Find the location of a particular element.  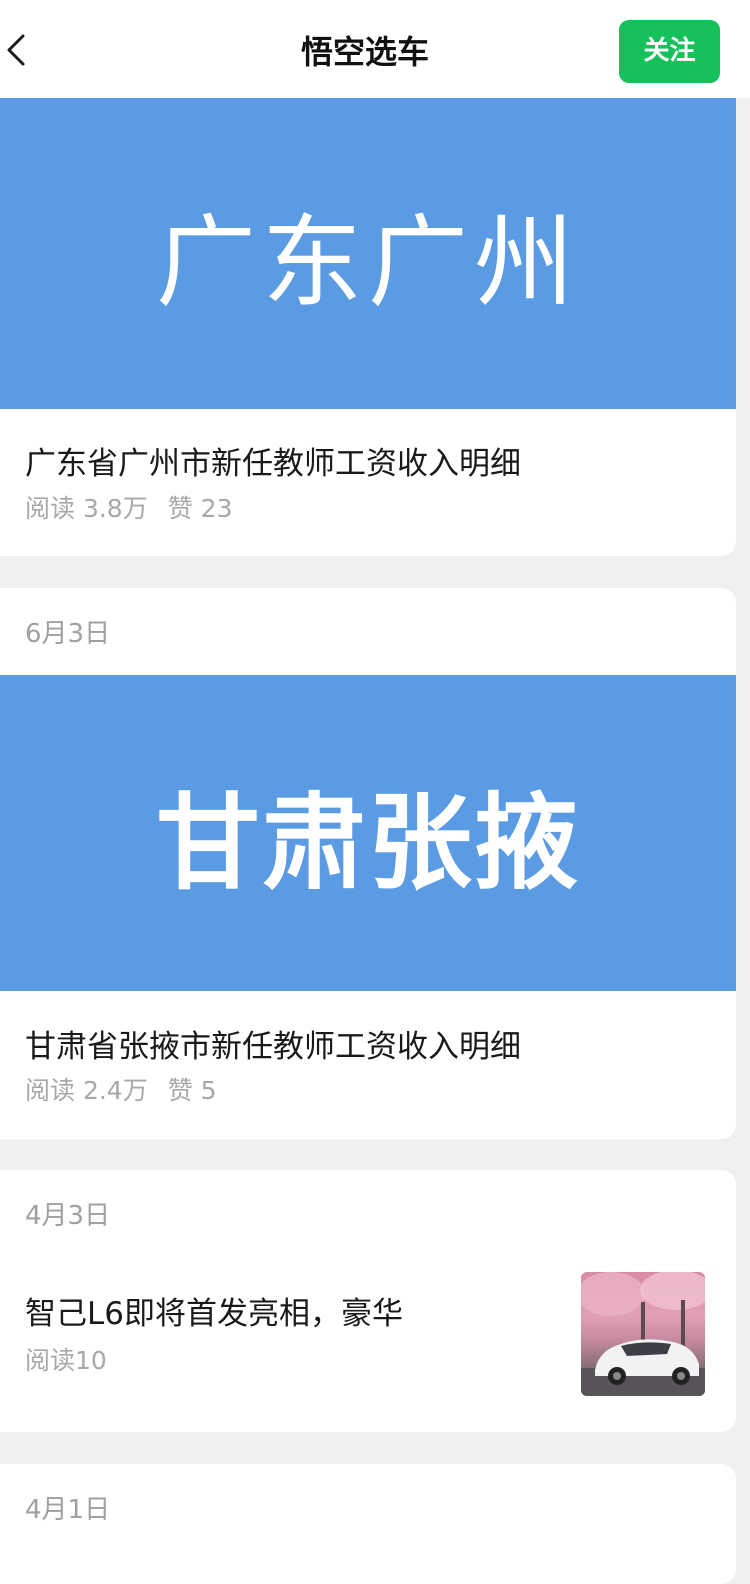

article-card: 4月1日 is located at coordinates (368, 1524).